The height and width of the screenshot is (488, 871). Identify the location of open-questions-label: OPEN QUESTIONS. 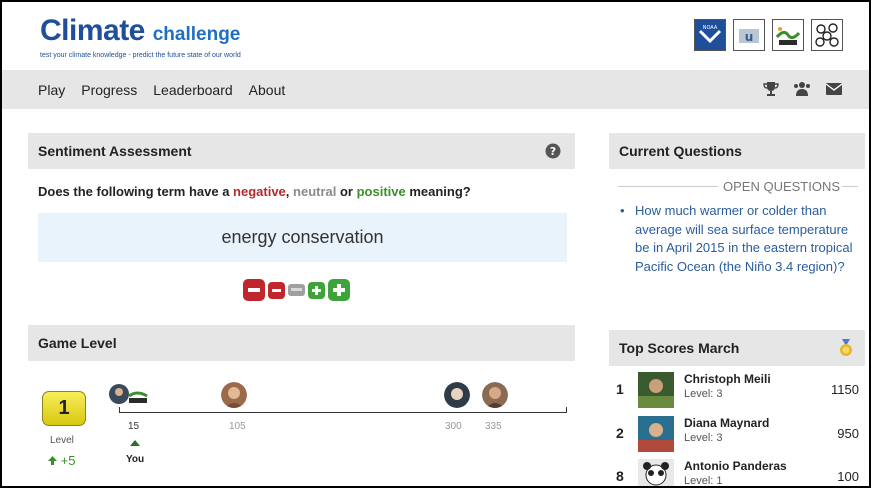
(782, 186).